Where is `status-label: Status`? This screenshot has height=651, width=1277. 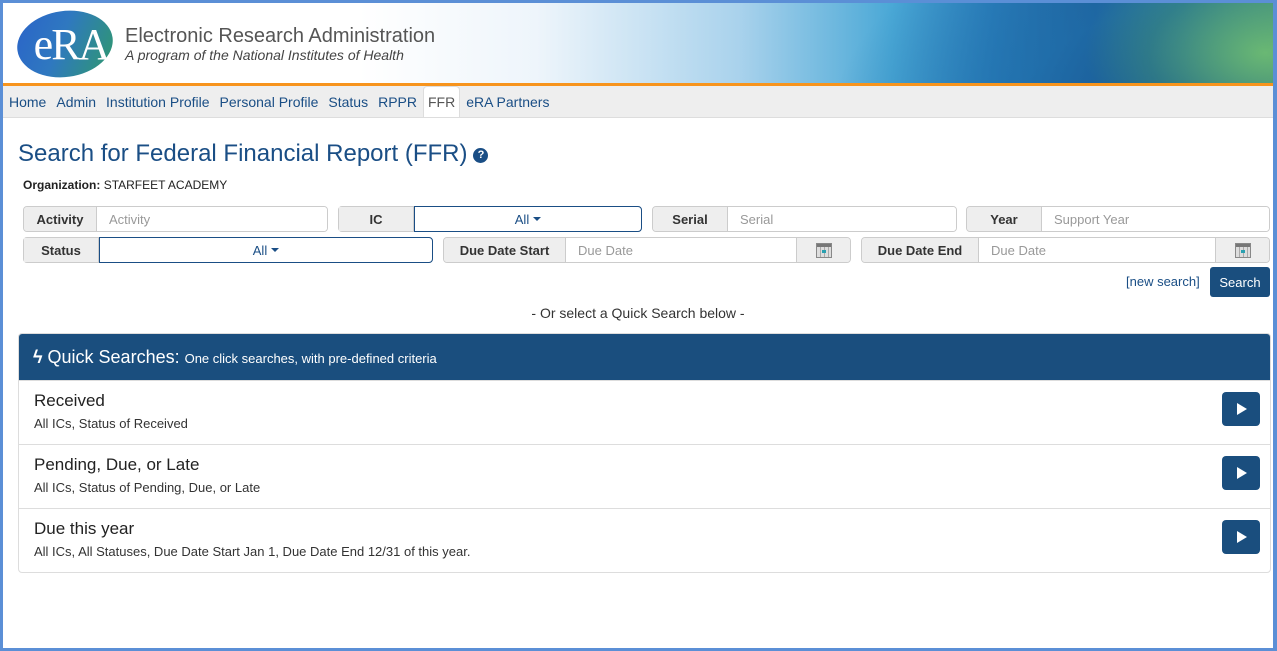 status-label: Status is located at coordinates (61, 250).